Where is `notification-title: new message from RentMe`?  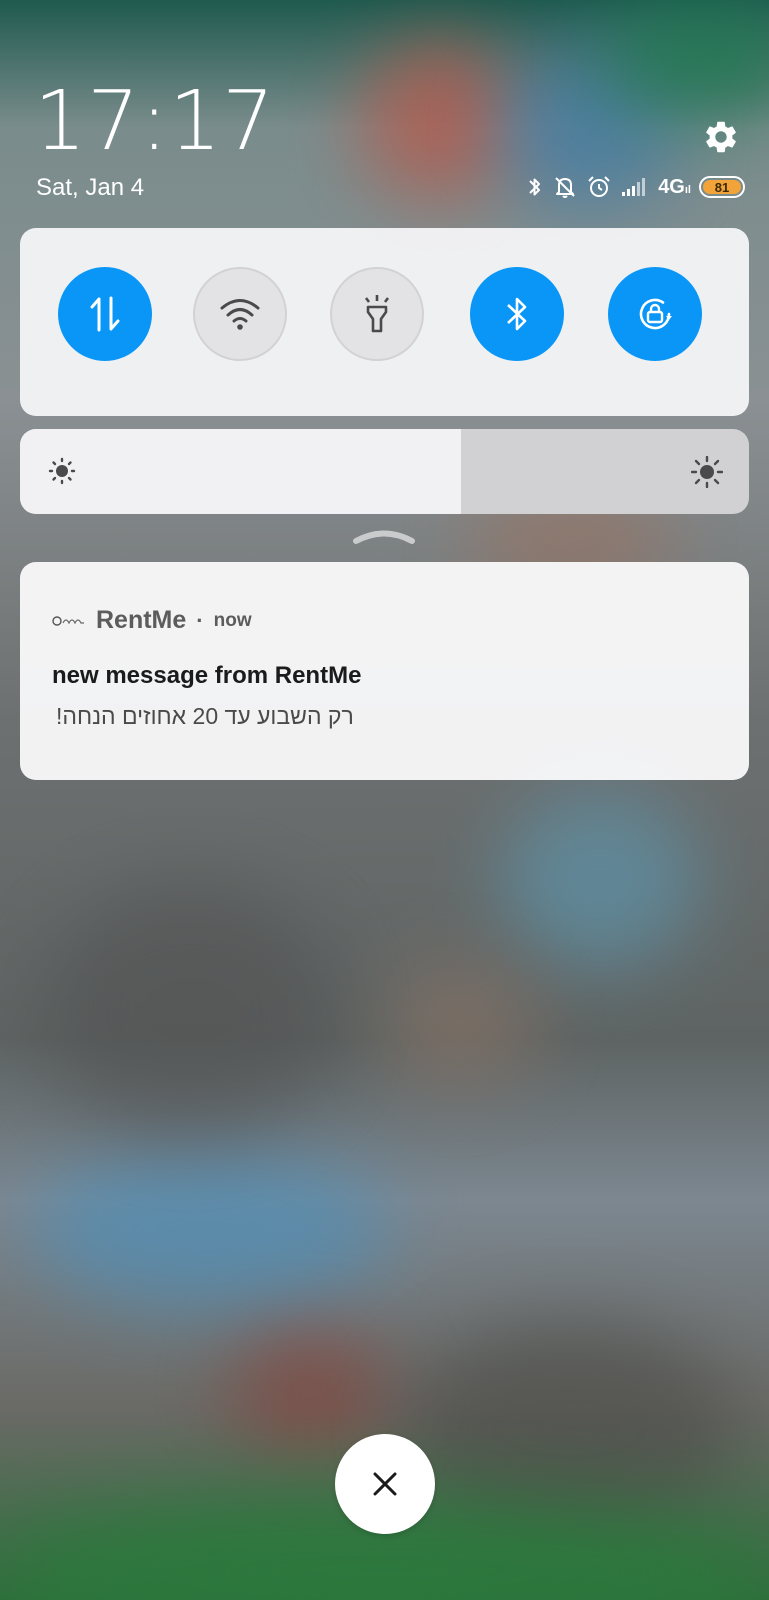
notification-title: new message from RentMe is located at coordinates (207, 675).